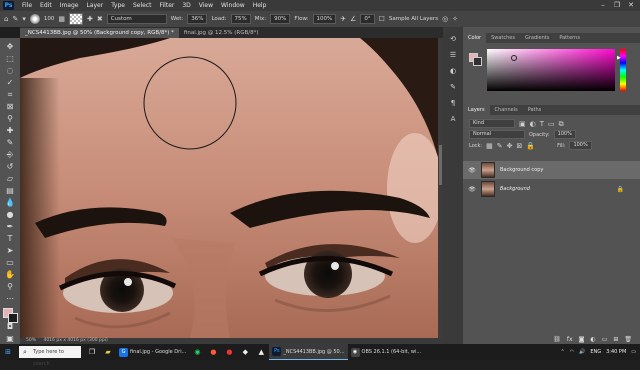 This screenshot has width=640, height=370. I want to click on tab-paths: Paths, so click(535, 110).